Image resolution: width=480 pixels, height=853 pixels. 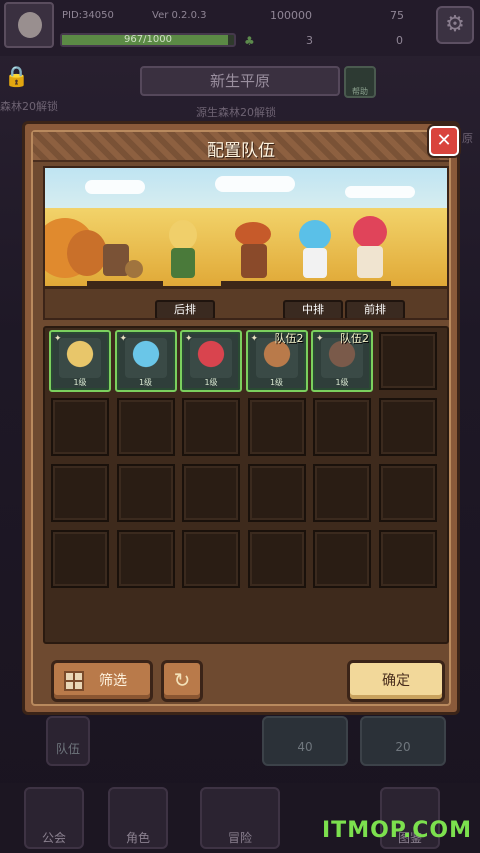 I want to click on bg-card-value: 20, so click(x=403, y=747).